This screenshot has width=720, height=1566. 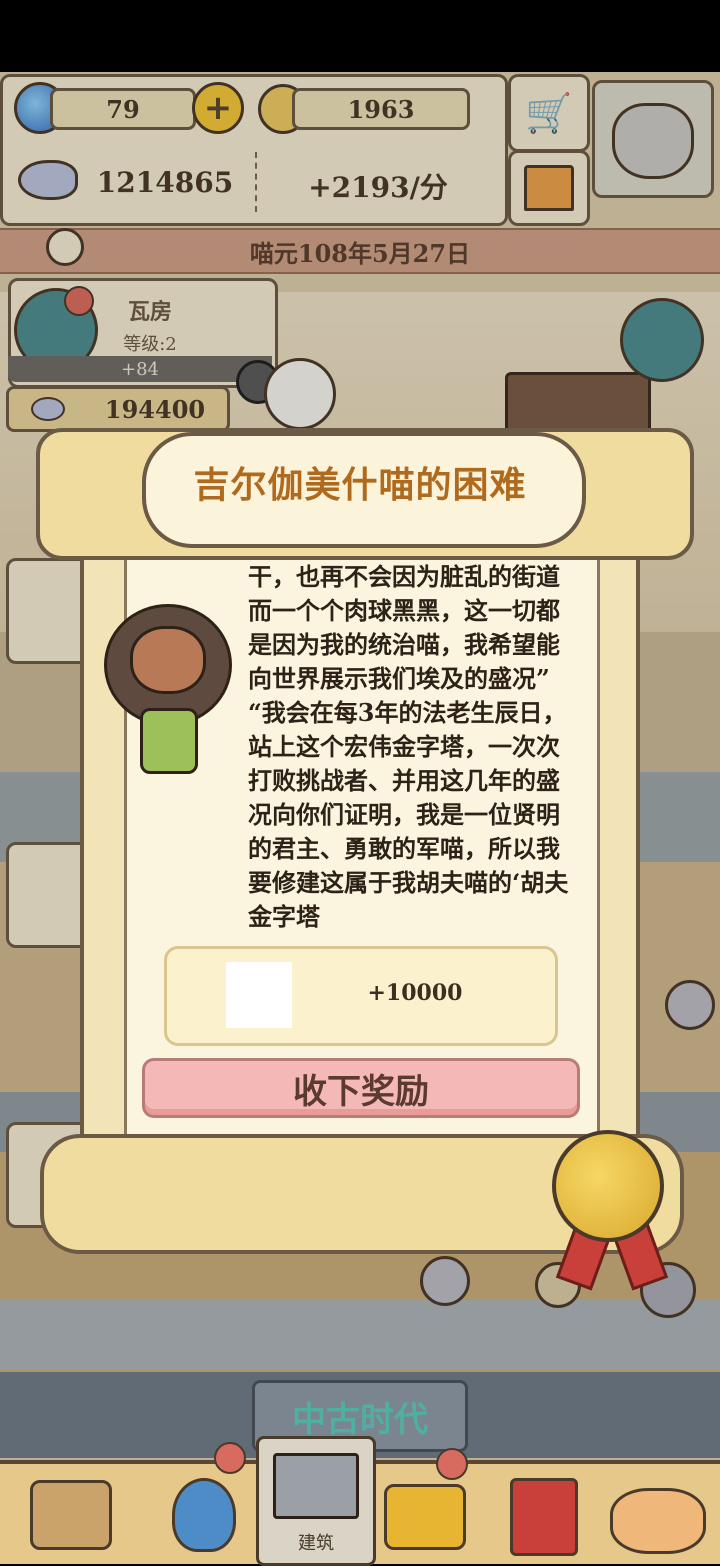 What do you see at coordinates (608, 1186) in the screenshot?
I see `paw-medal-icon` at bounding box center [608, 1186].